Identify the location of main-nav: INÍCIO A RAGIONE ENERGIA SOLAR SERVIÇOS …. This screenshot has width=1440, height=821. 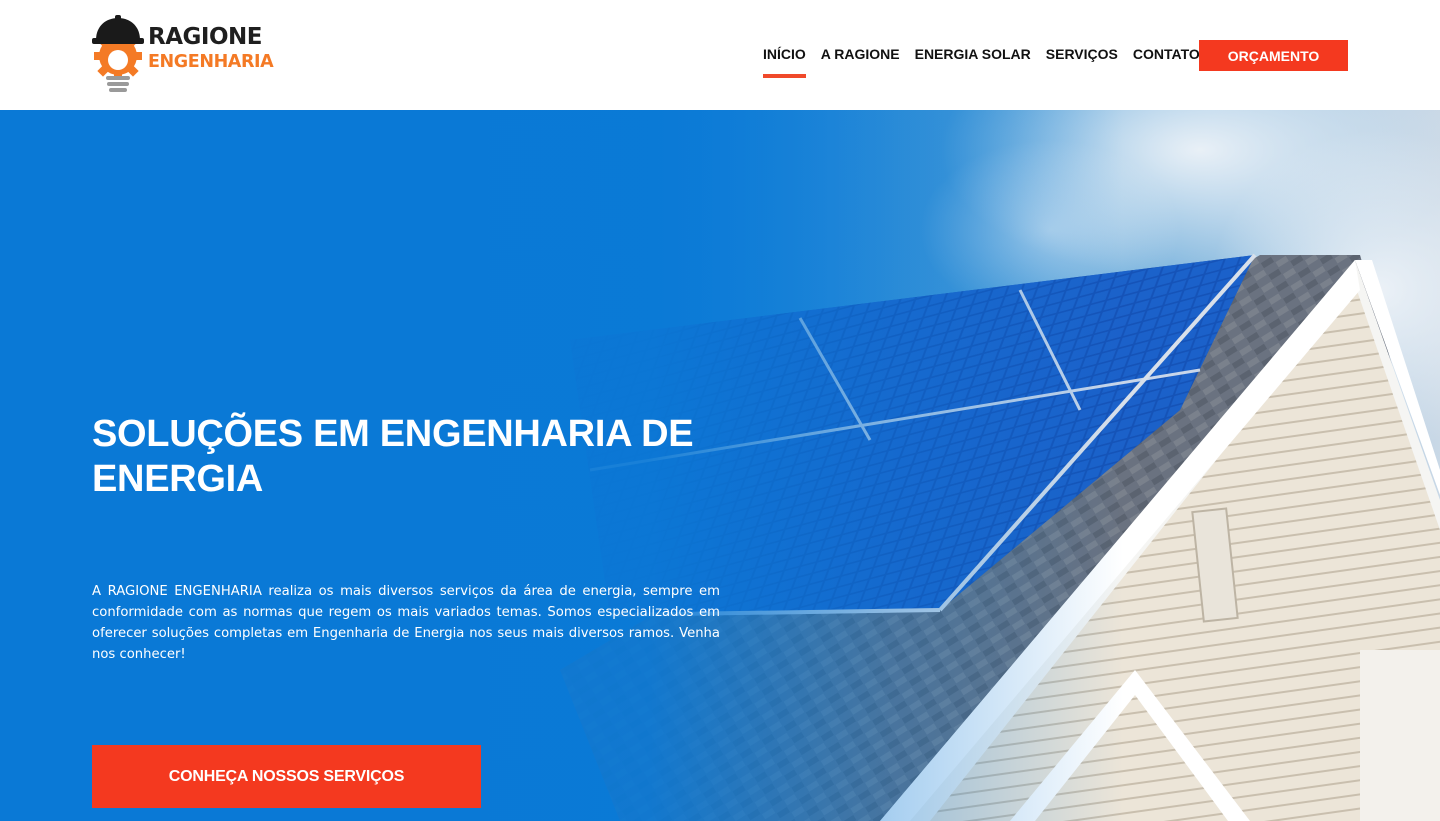
(989, 62).